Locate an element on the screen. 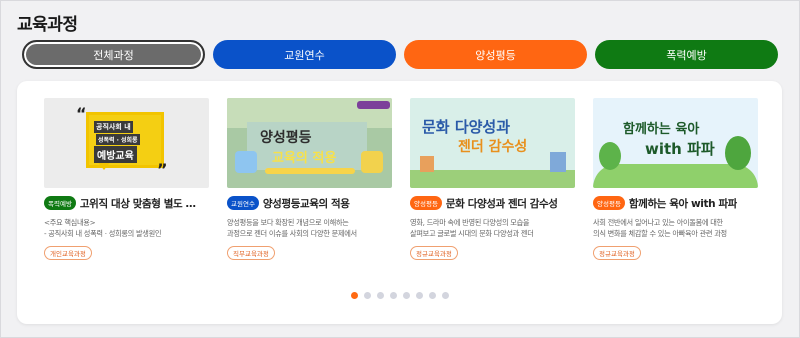 The height and width of the screenshot is (338, 800). course-thumbnail: 함께하는 육아 with 파파 is located at coordinates (675, 143).